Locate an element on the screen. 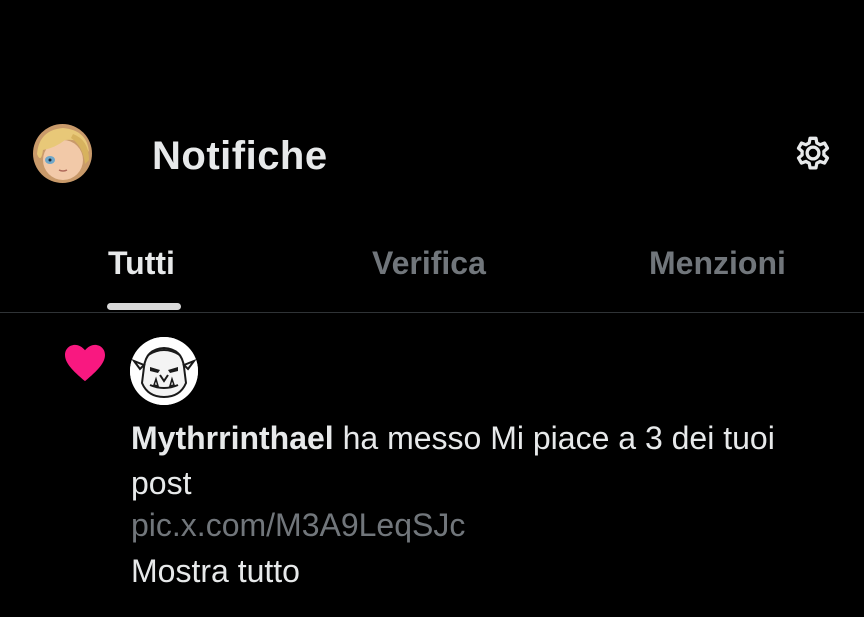  user-avatar-anime-icon is located at coordinates (62, 153).